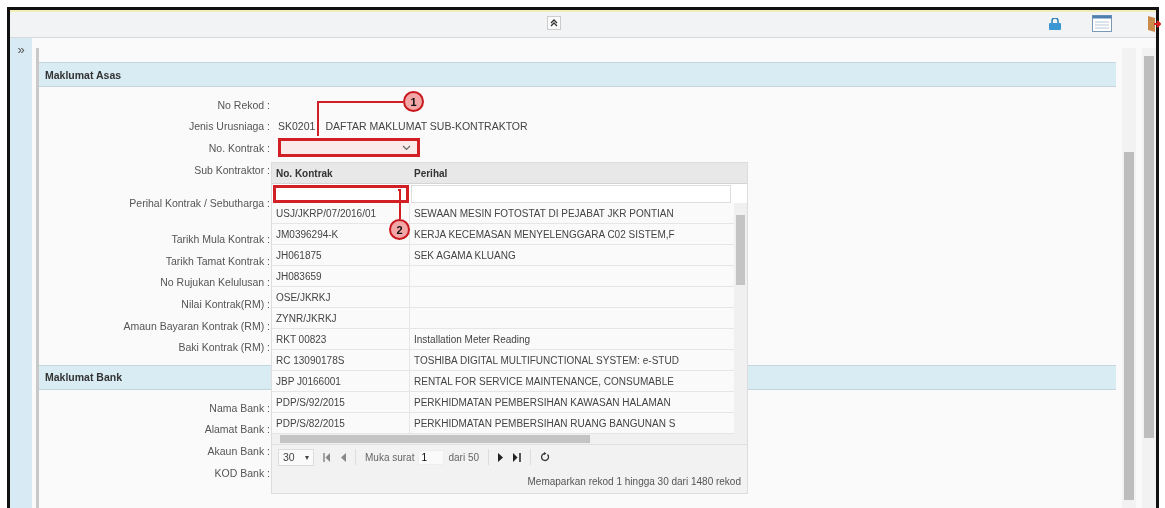 The width and height of the screenshot is (1165, 508). I want to click on field-label: Akaun Bank :, so click(238, 450).